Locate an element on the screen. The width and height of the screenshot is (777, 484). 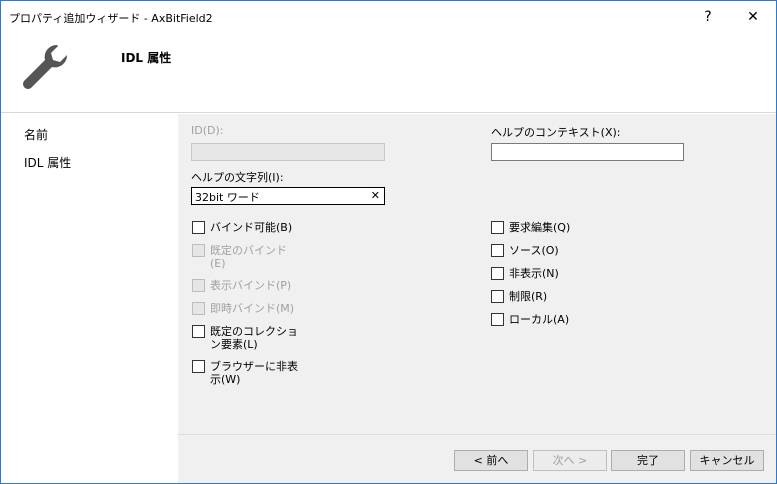
checkbox-display-bind: 表示バインド(P) is located at coordinates (252, 285).